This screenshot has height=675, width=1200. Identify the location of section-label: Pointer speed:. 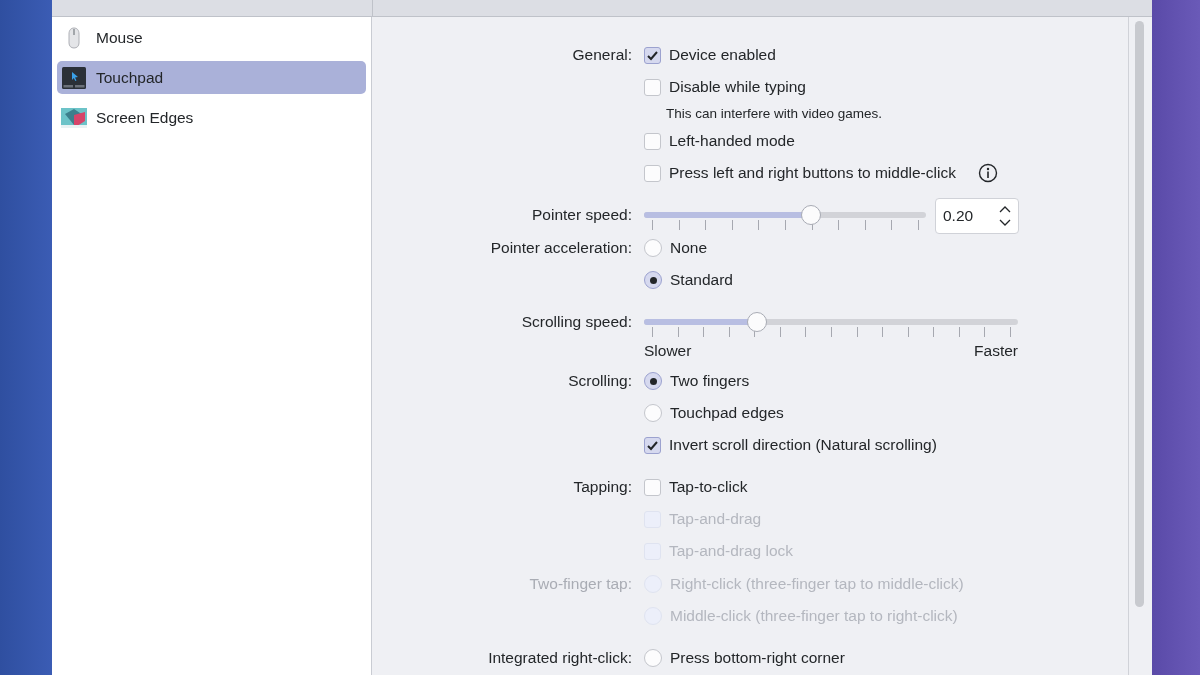
(581, 215).